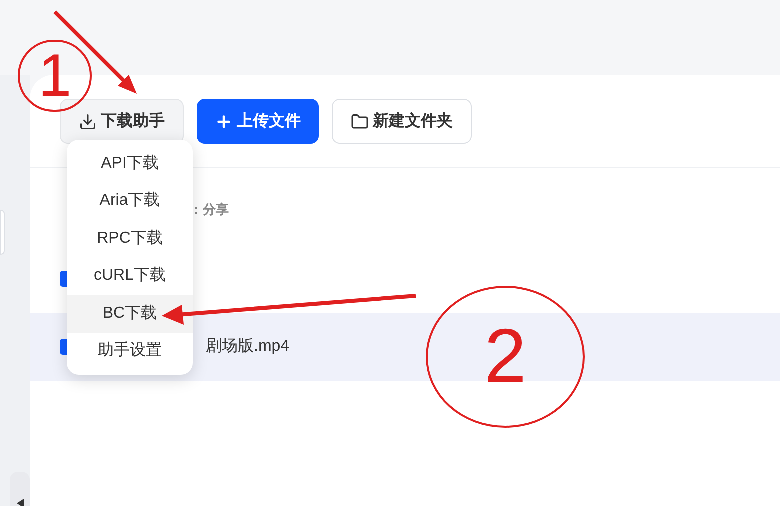  What do you see at coordinates (130, 239) in the screenshot?
I see `menu-item: RPC下载` at bounding box center [130, 239].